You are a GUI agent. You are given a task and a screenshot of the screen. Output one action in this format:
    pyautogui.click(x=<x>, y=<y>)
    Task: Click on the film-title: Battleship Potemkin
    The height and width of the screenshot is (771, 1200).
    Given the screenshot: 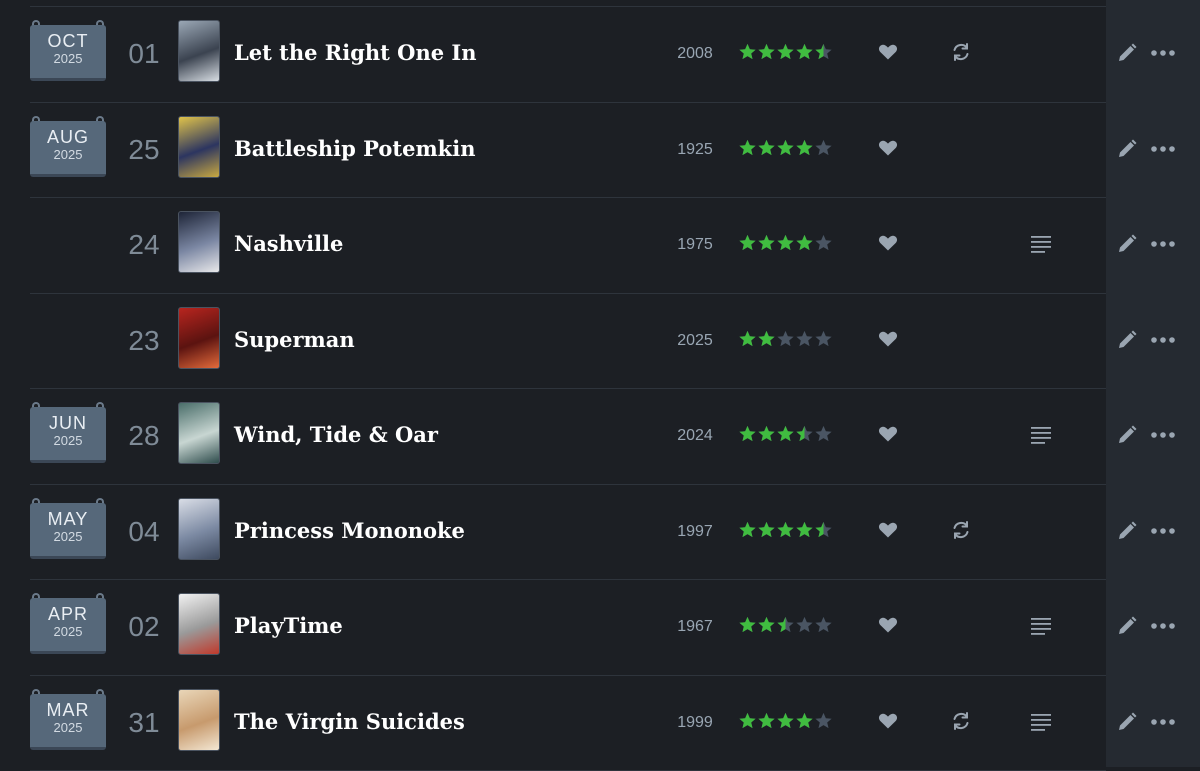 What is the action you would take?
    pyautogui.click(x=354, y=149)
    